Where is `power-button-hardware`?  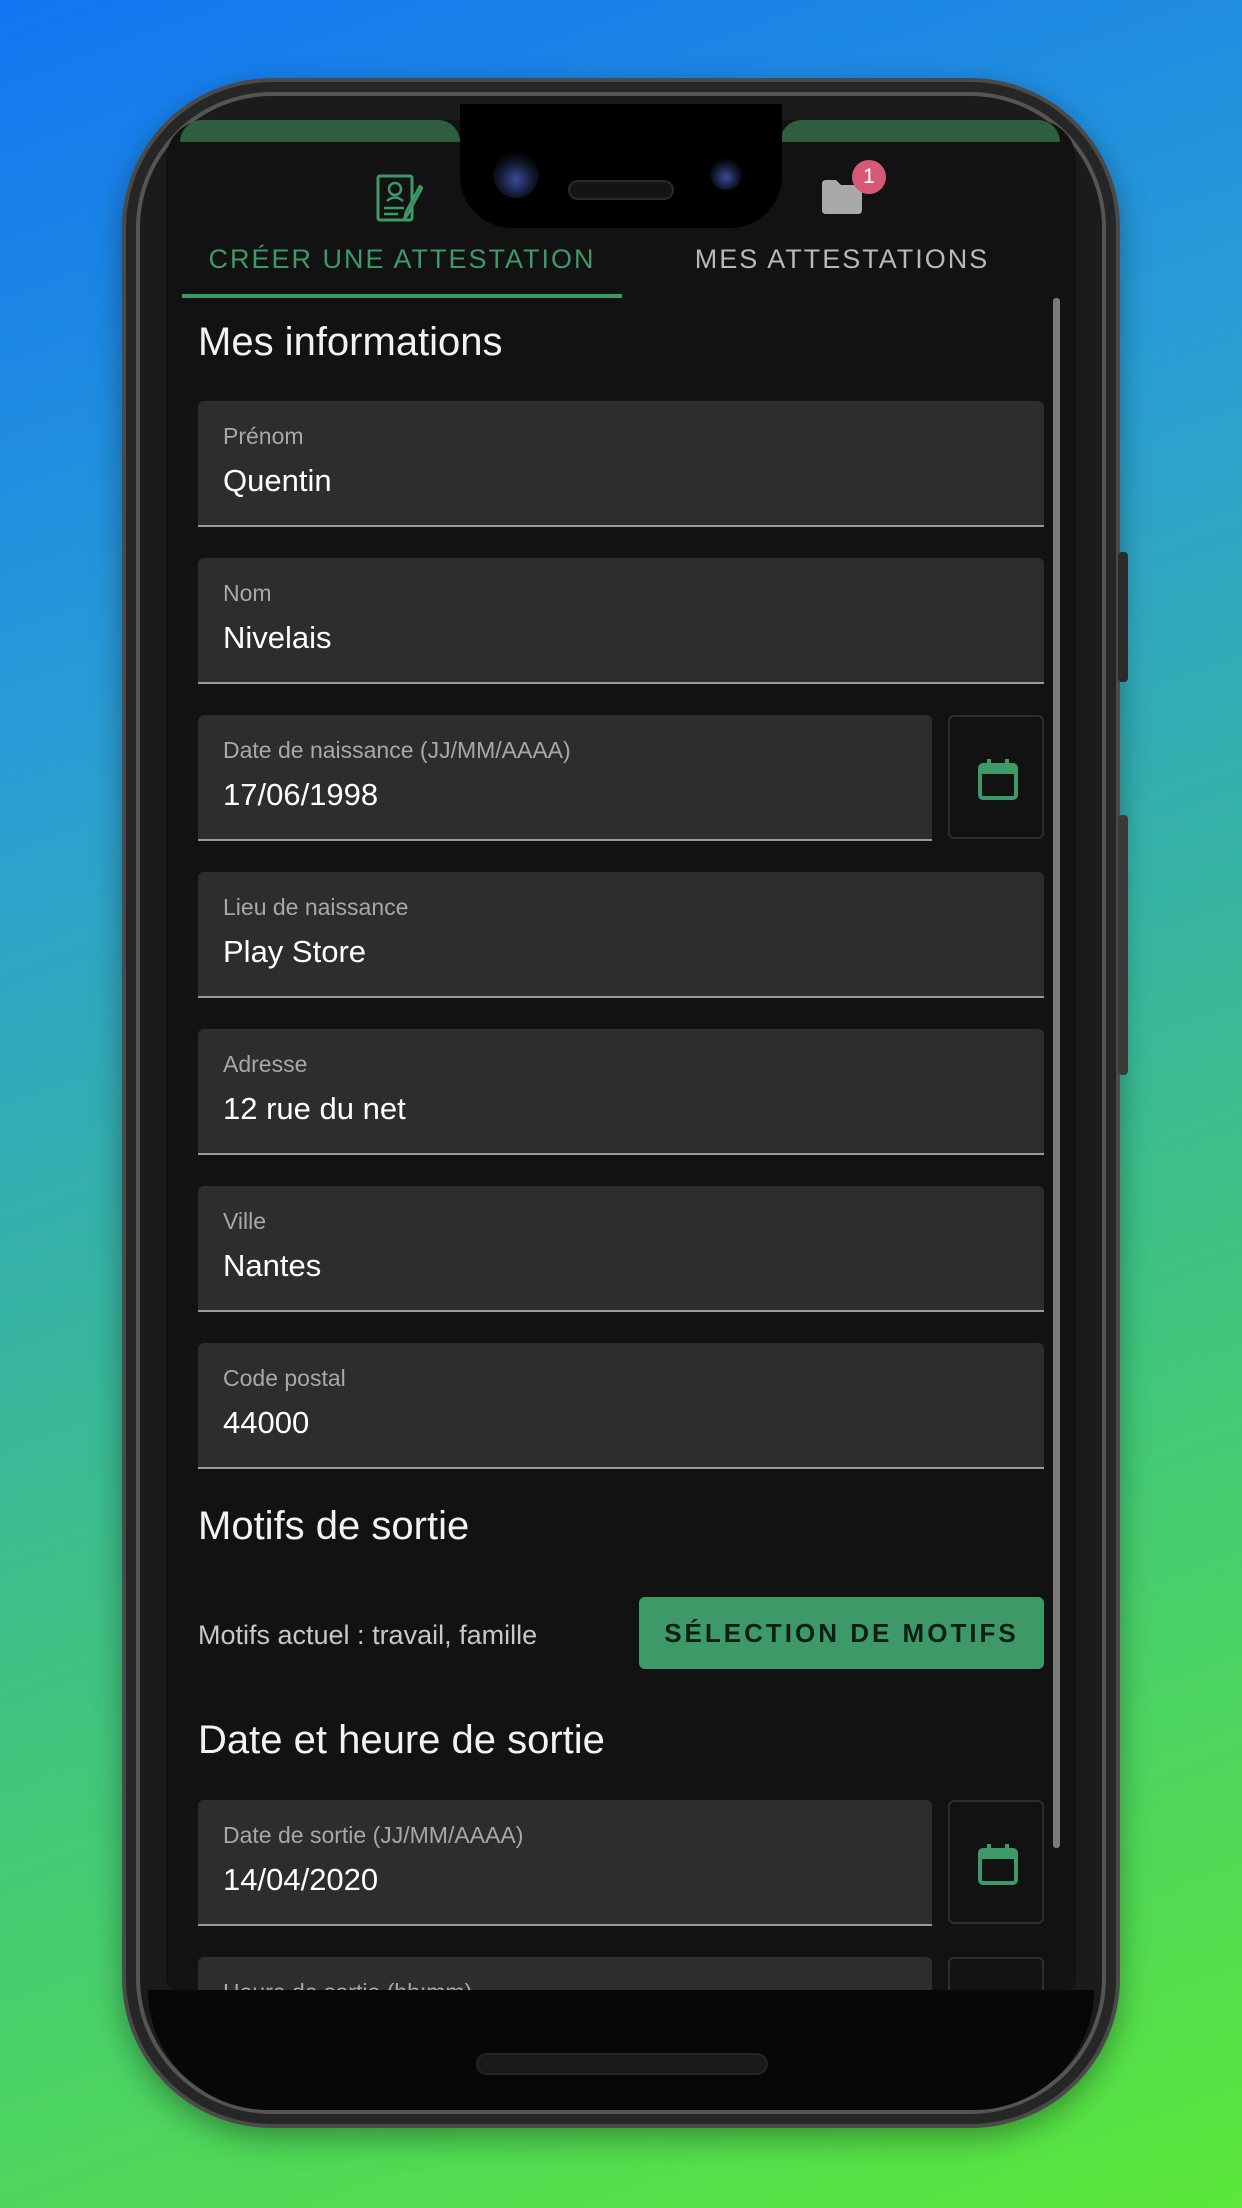
power-button-hardware is located at coordinates (1123, 617).